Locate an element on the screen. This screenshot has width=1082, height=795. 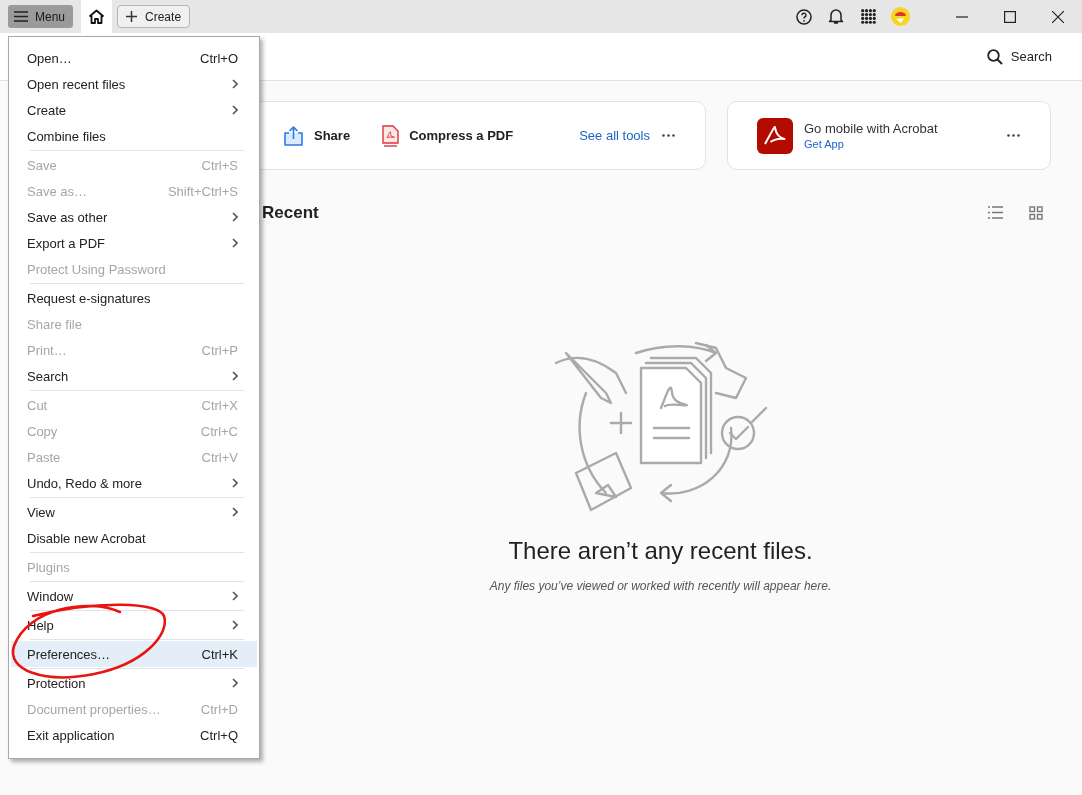
menu-item: Protection is located at coordinates (134, 683).